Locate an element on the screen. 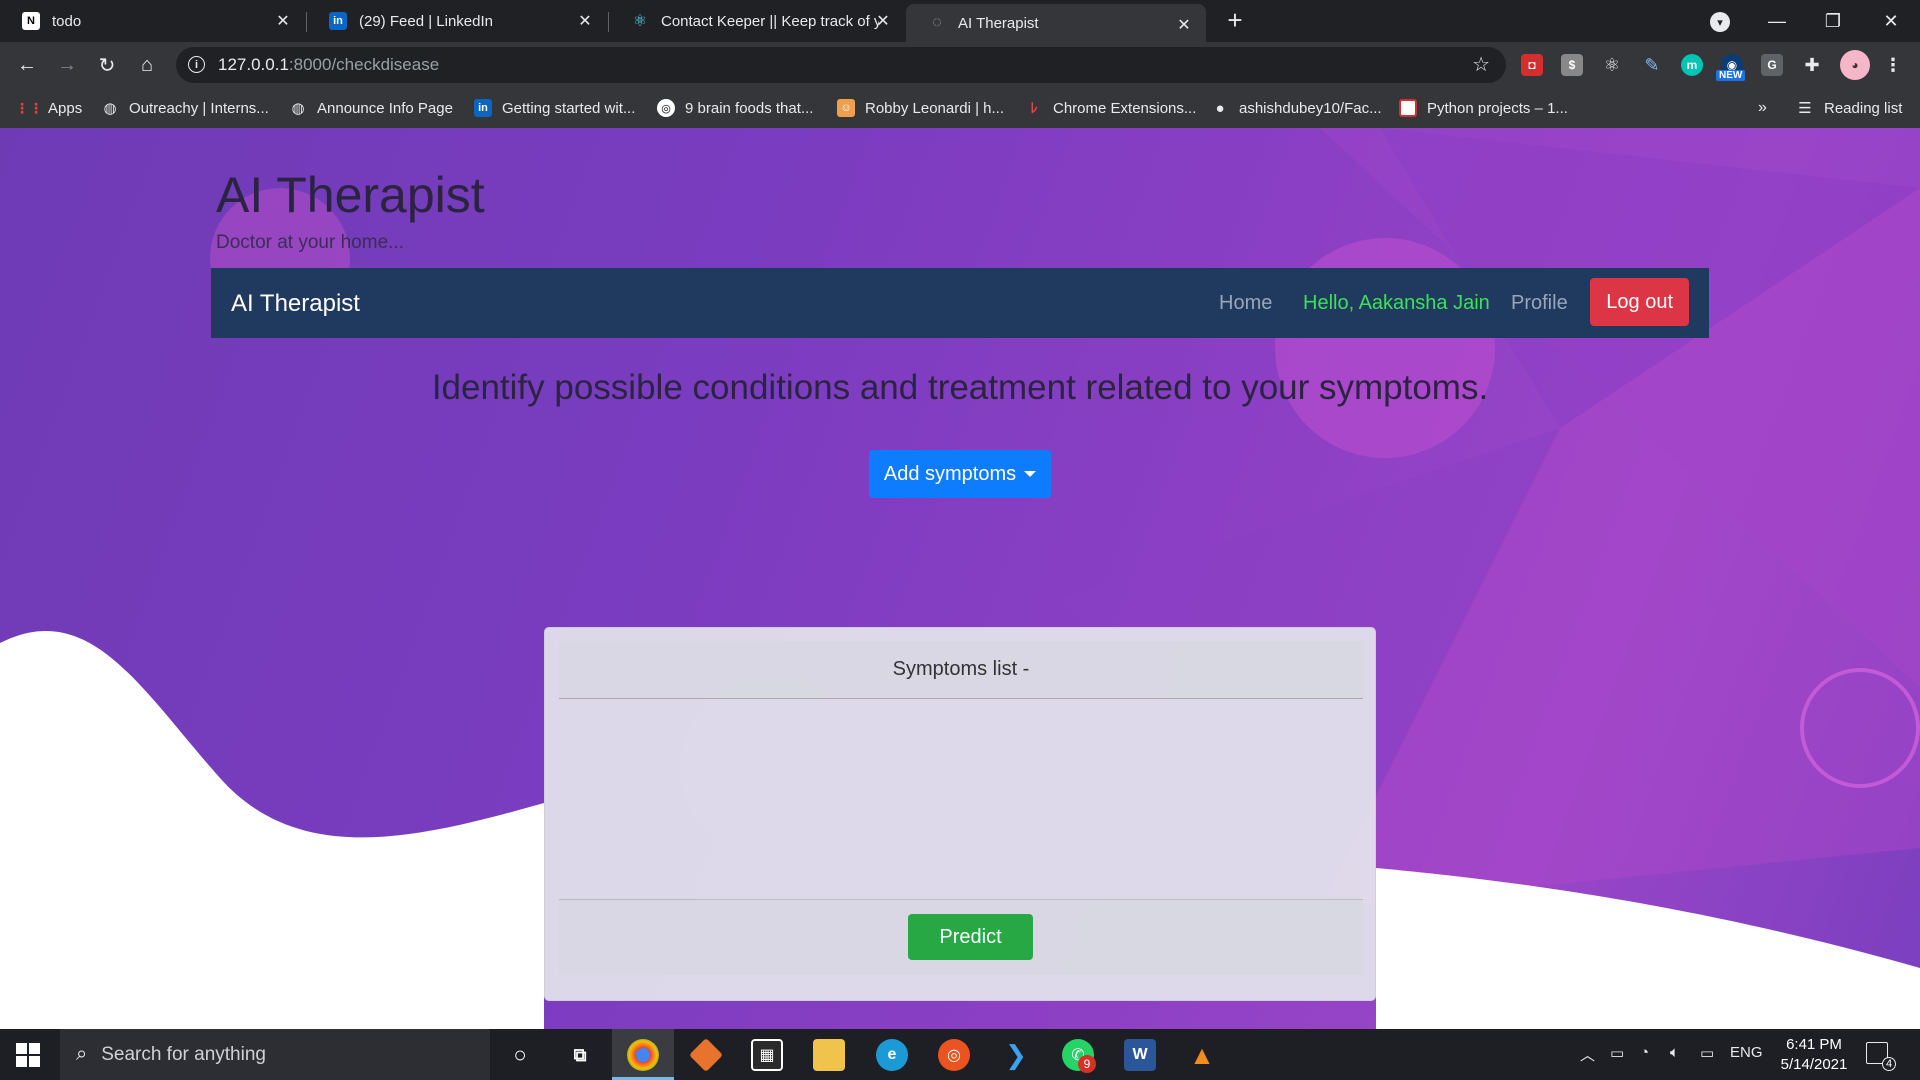 The height and width of the screenshot is (1080, 1920). nav-link-profile: Profile is located at coordinates (1539, 303).